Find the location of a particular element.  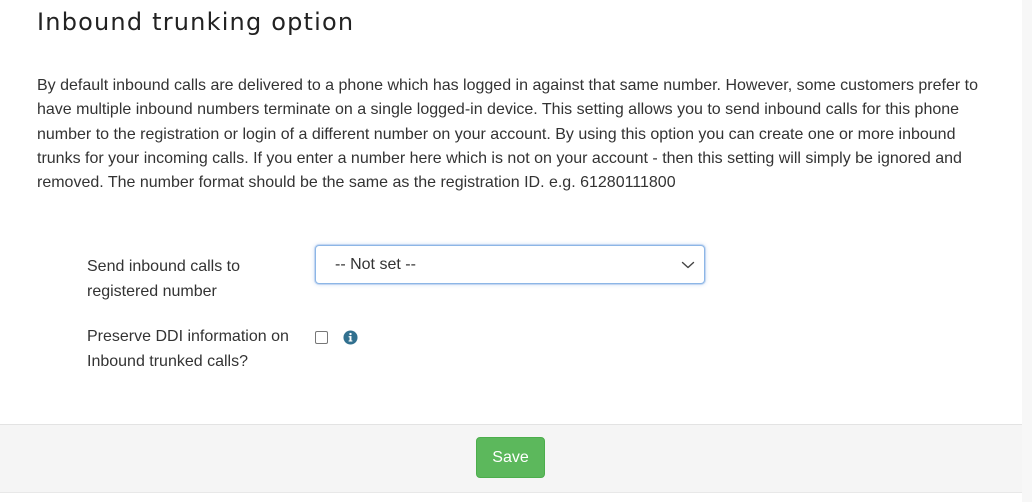

form-footer: Save is located at coordinates (511, 458).